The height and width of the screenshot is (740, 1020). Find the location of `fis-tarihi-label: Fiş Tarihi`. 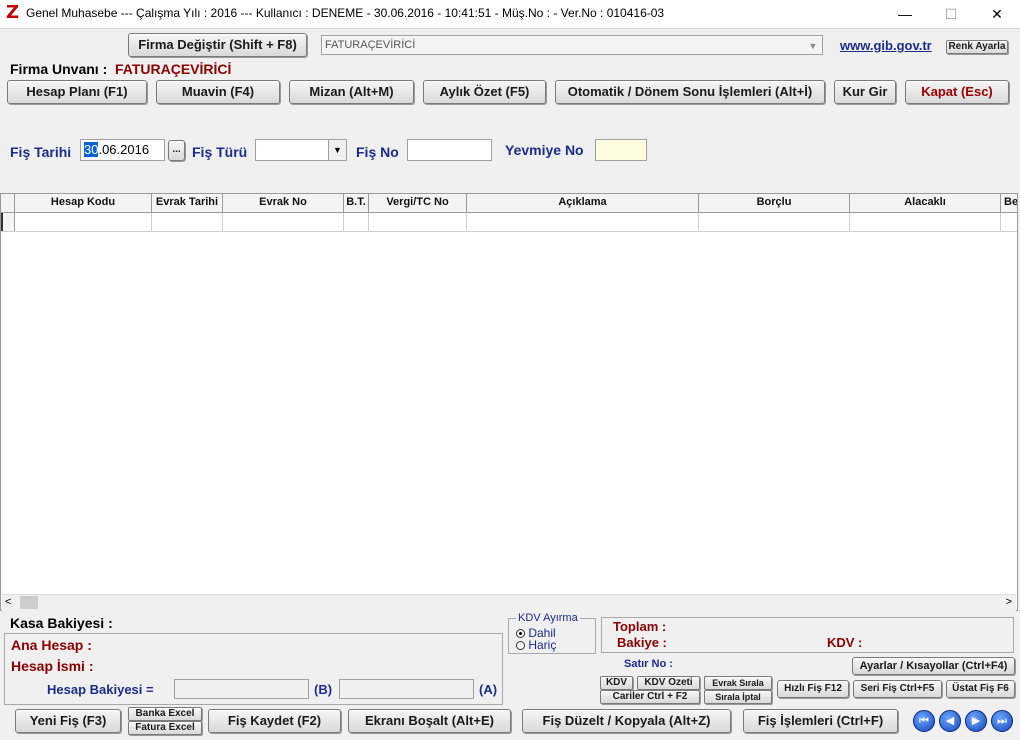

fis-tarihi-label: Fiş Tarihi is located at coordinates (41, 152).